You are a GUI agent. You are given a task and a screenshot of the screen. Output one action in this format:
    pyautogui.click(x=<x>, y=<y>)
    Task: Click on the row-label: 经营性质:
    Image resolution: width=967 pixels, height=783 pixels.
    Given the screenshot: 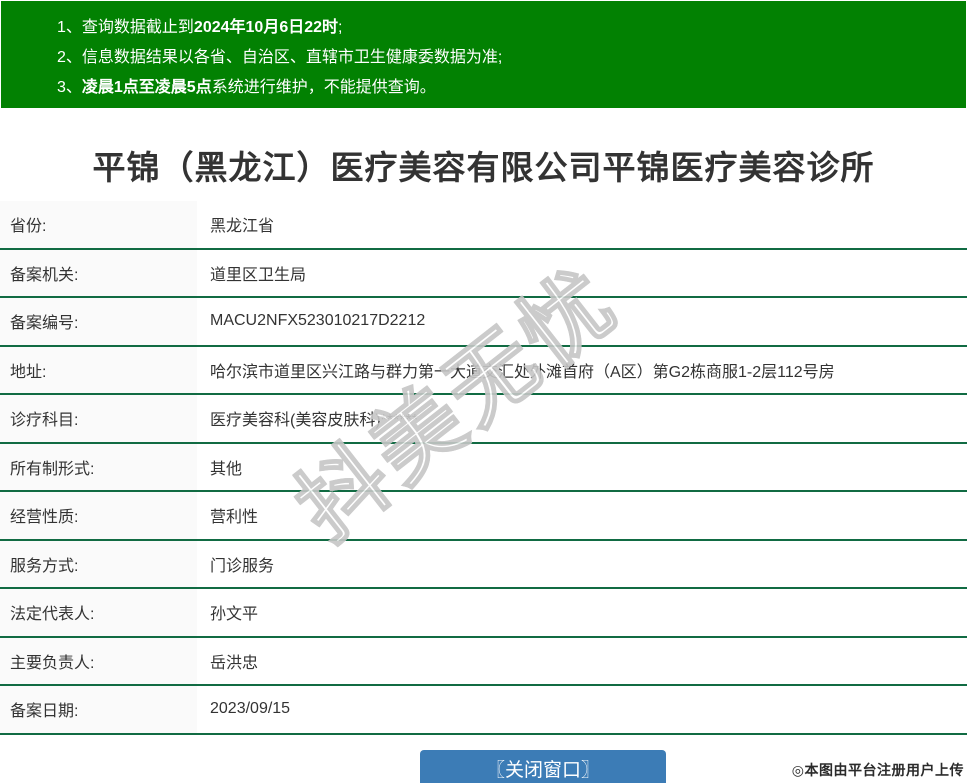 What is the action you would take?
    pyautogui.click(x=98, y=515)
    